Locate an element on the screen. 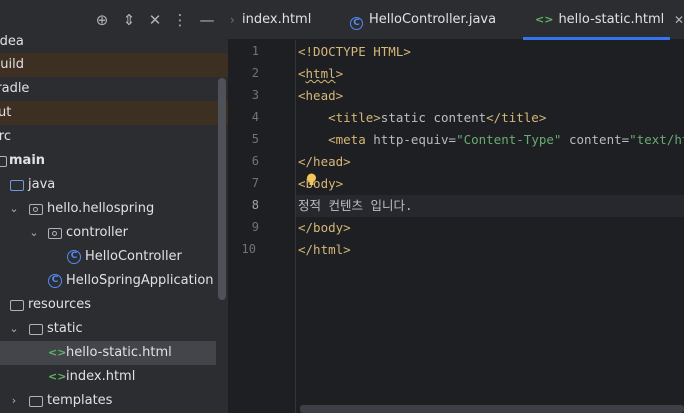  expand-collapse-icon: ⇕ is located at coordinates (129, 20).